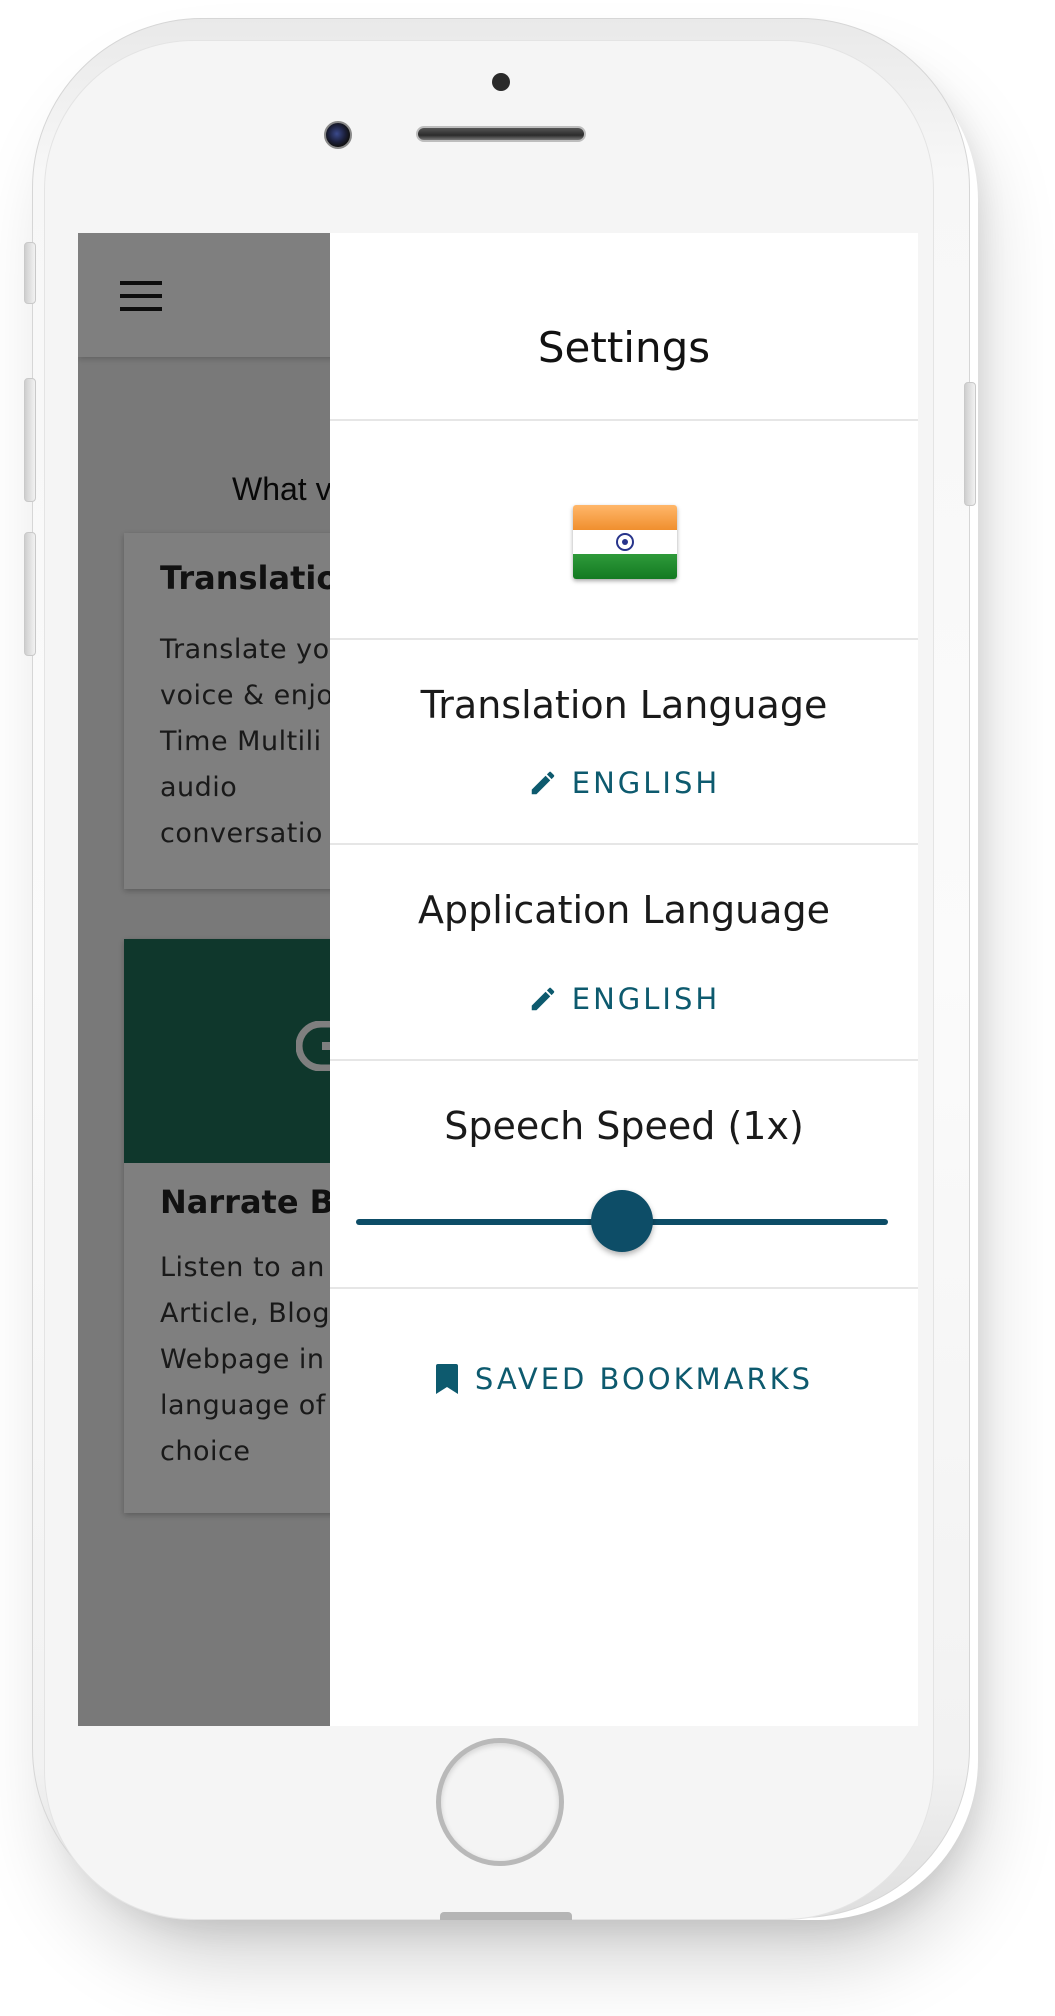  What do you see at coordinates (30, 440) in the screenshot?
I see `volume-up-button` at bounding box center [30, 440].